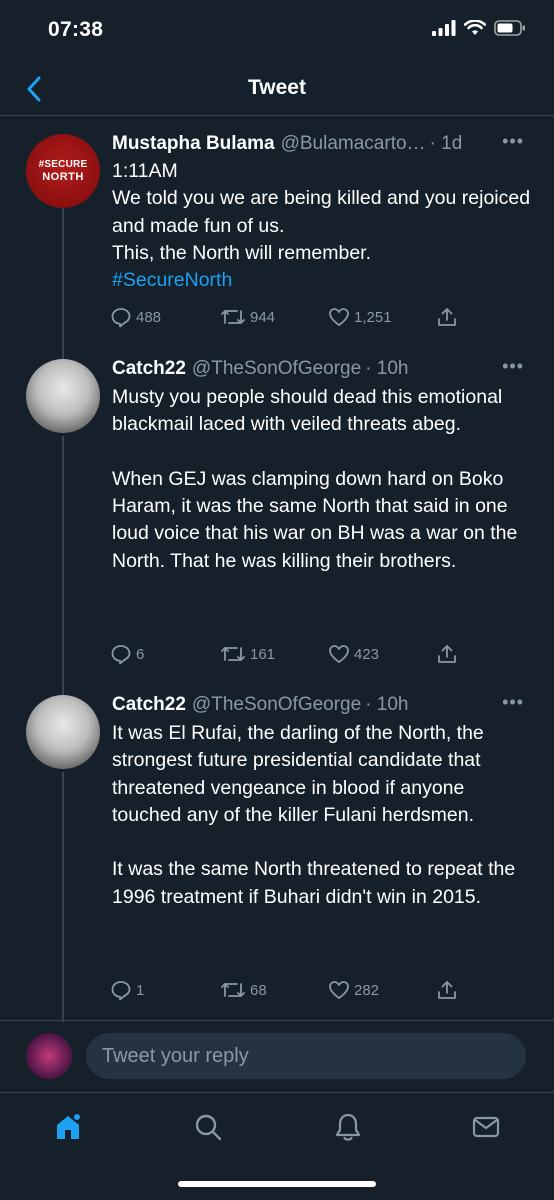 The height and width of the screenshot is (1200, 554). I want to click on mail-icon, so click(486, 1127).